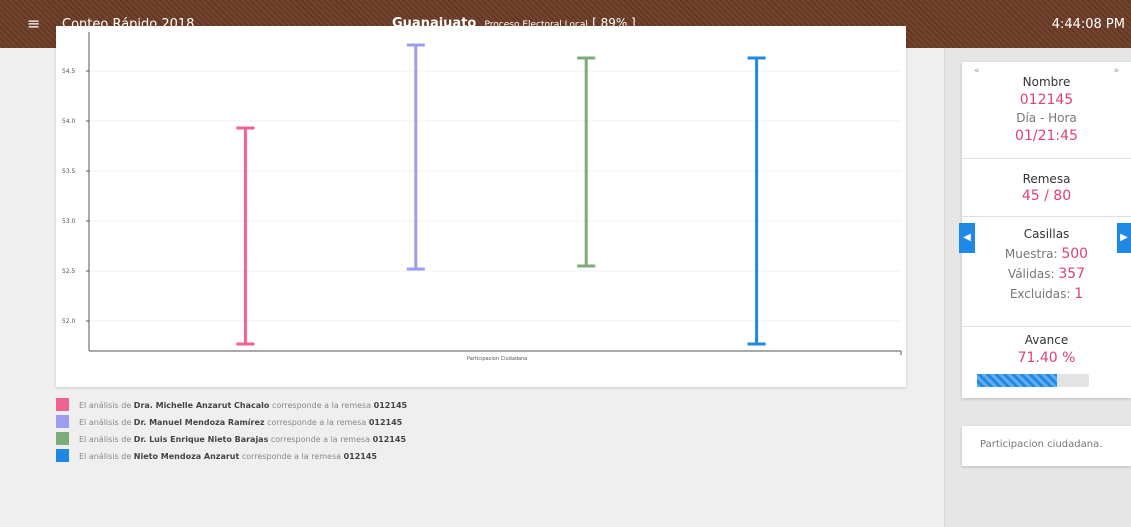  Describe the element at coordinates (1046, 118) in the screenshot. I see `dia-hora-label: Día - Hora` at that location.